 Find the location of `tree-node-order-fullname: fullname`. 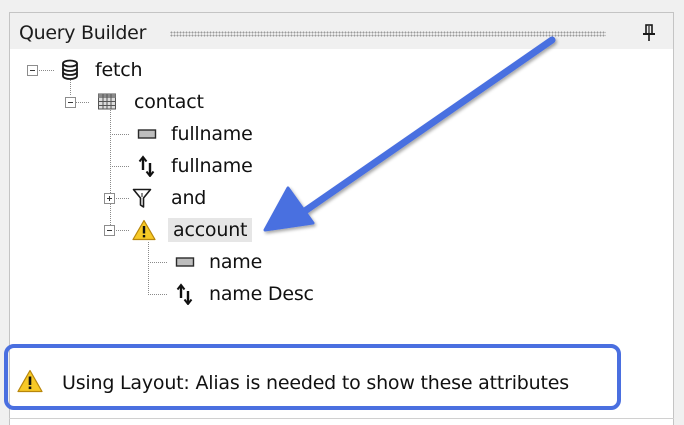

tree-node-order-fullname: fullname is located at coordinates (212, 166).